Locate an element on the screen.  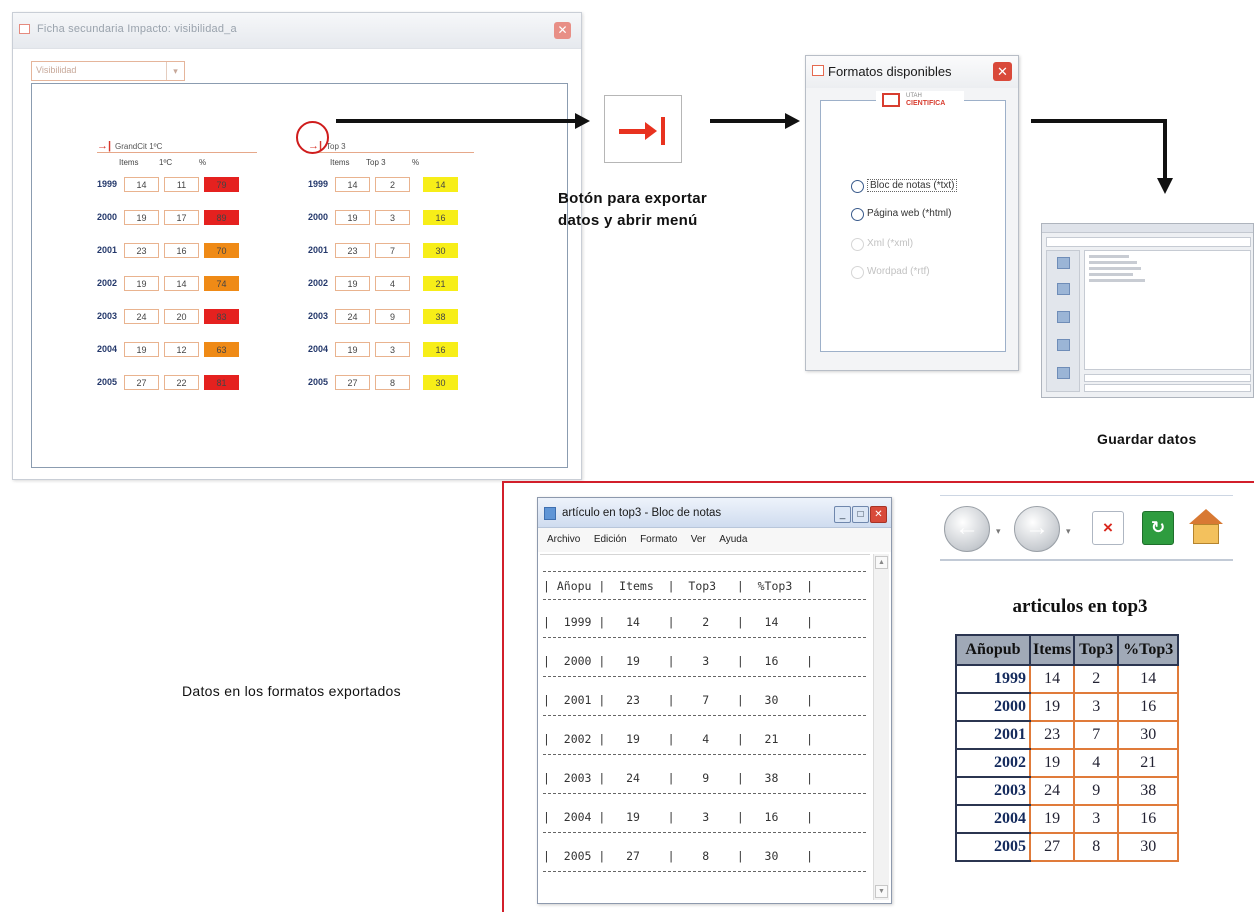
percent-cell: 21 is located at coordinates (440, 283).